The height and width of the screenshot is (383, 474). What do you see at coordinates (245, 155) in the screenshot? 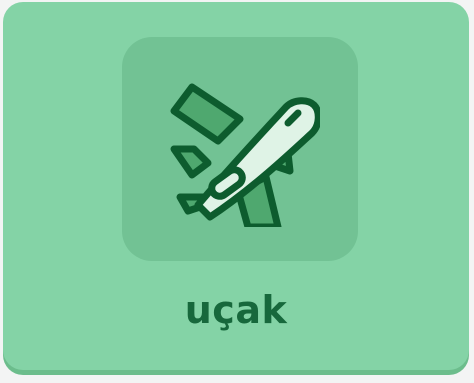
I see `airplane-icon` at bounding box center [245, 155].